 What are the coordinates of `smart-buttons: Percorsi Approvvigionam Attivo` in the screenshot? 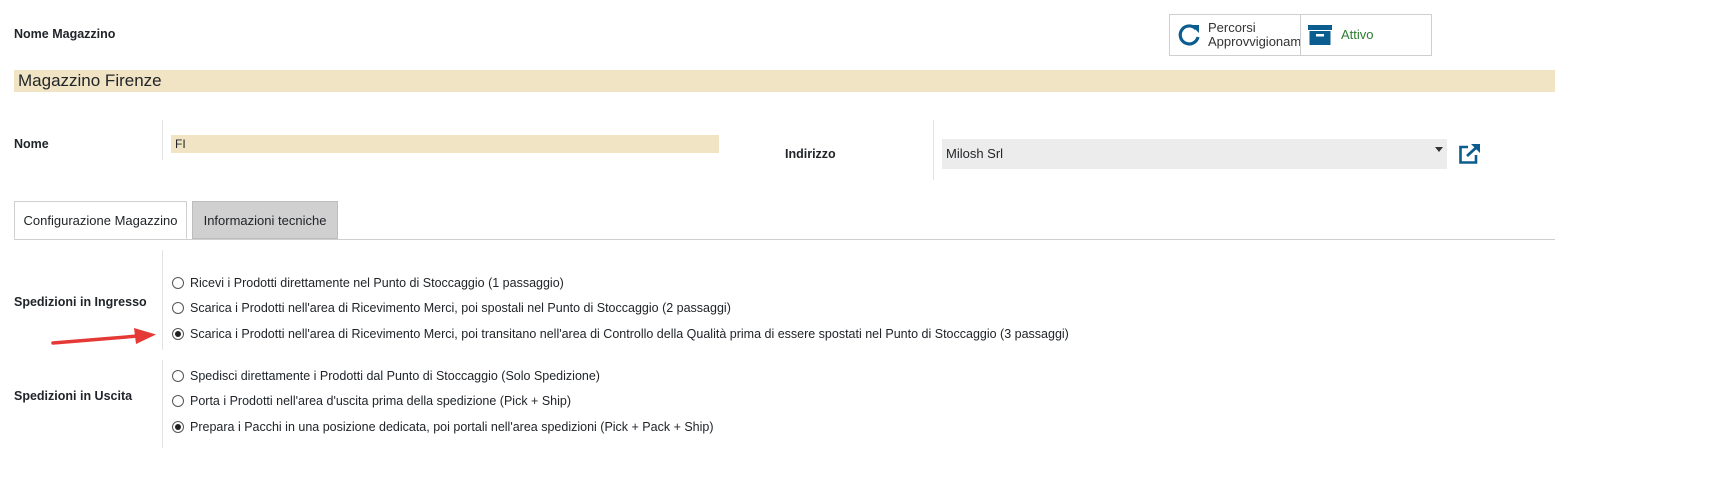 It's located at (1300, 35).